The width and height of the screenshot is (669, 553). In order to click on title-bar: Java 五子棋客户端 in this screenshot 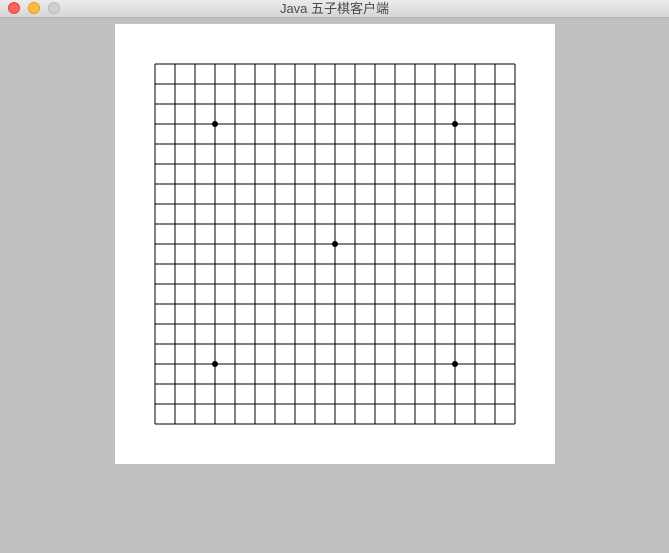, I will do `click(334, 9)`.